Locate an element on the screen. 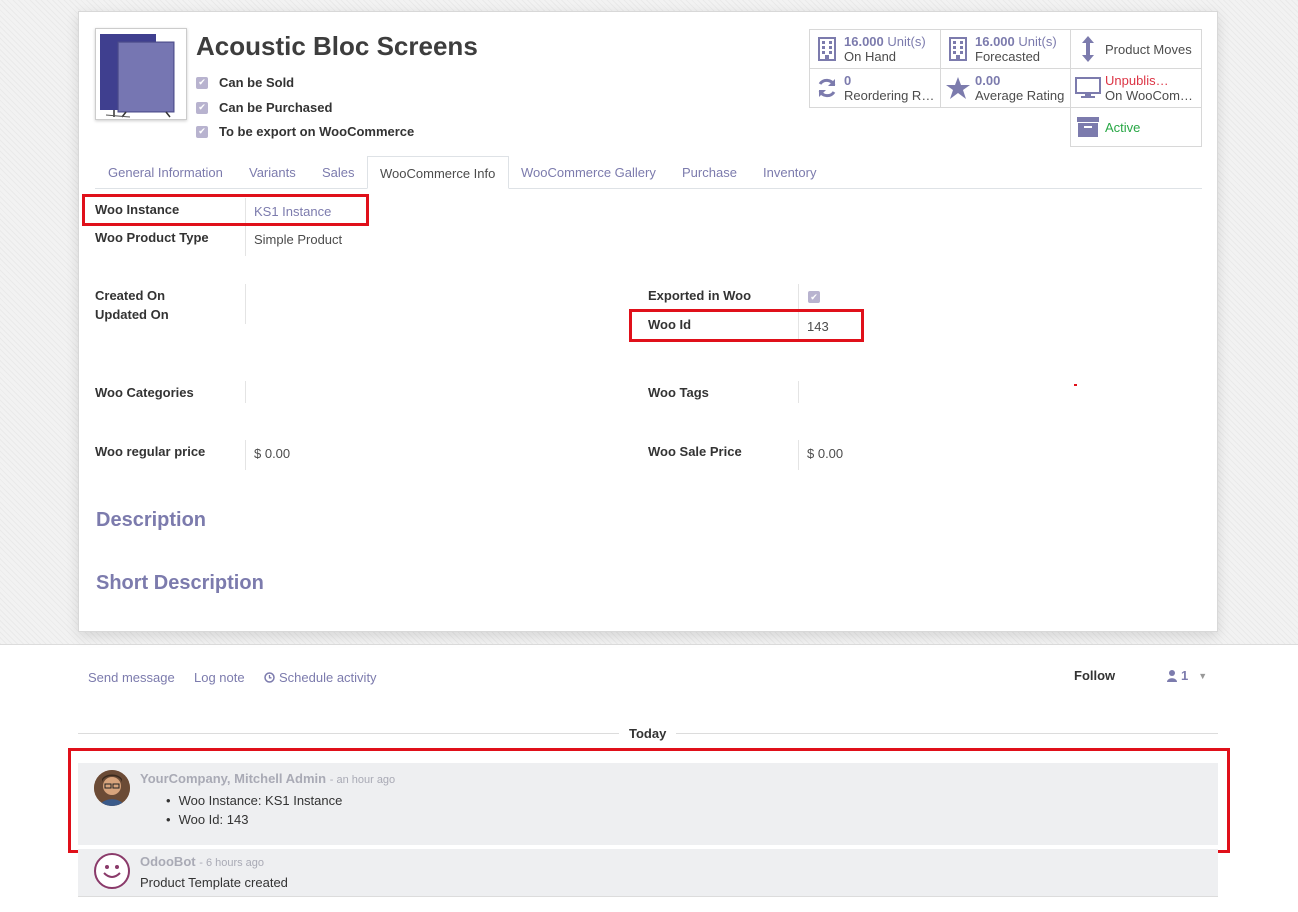 This screenshot has width=1298, height=912. export-woo-row: ✔ To be export on WooCommerce is located at coordinates (305, 131).